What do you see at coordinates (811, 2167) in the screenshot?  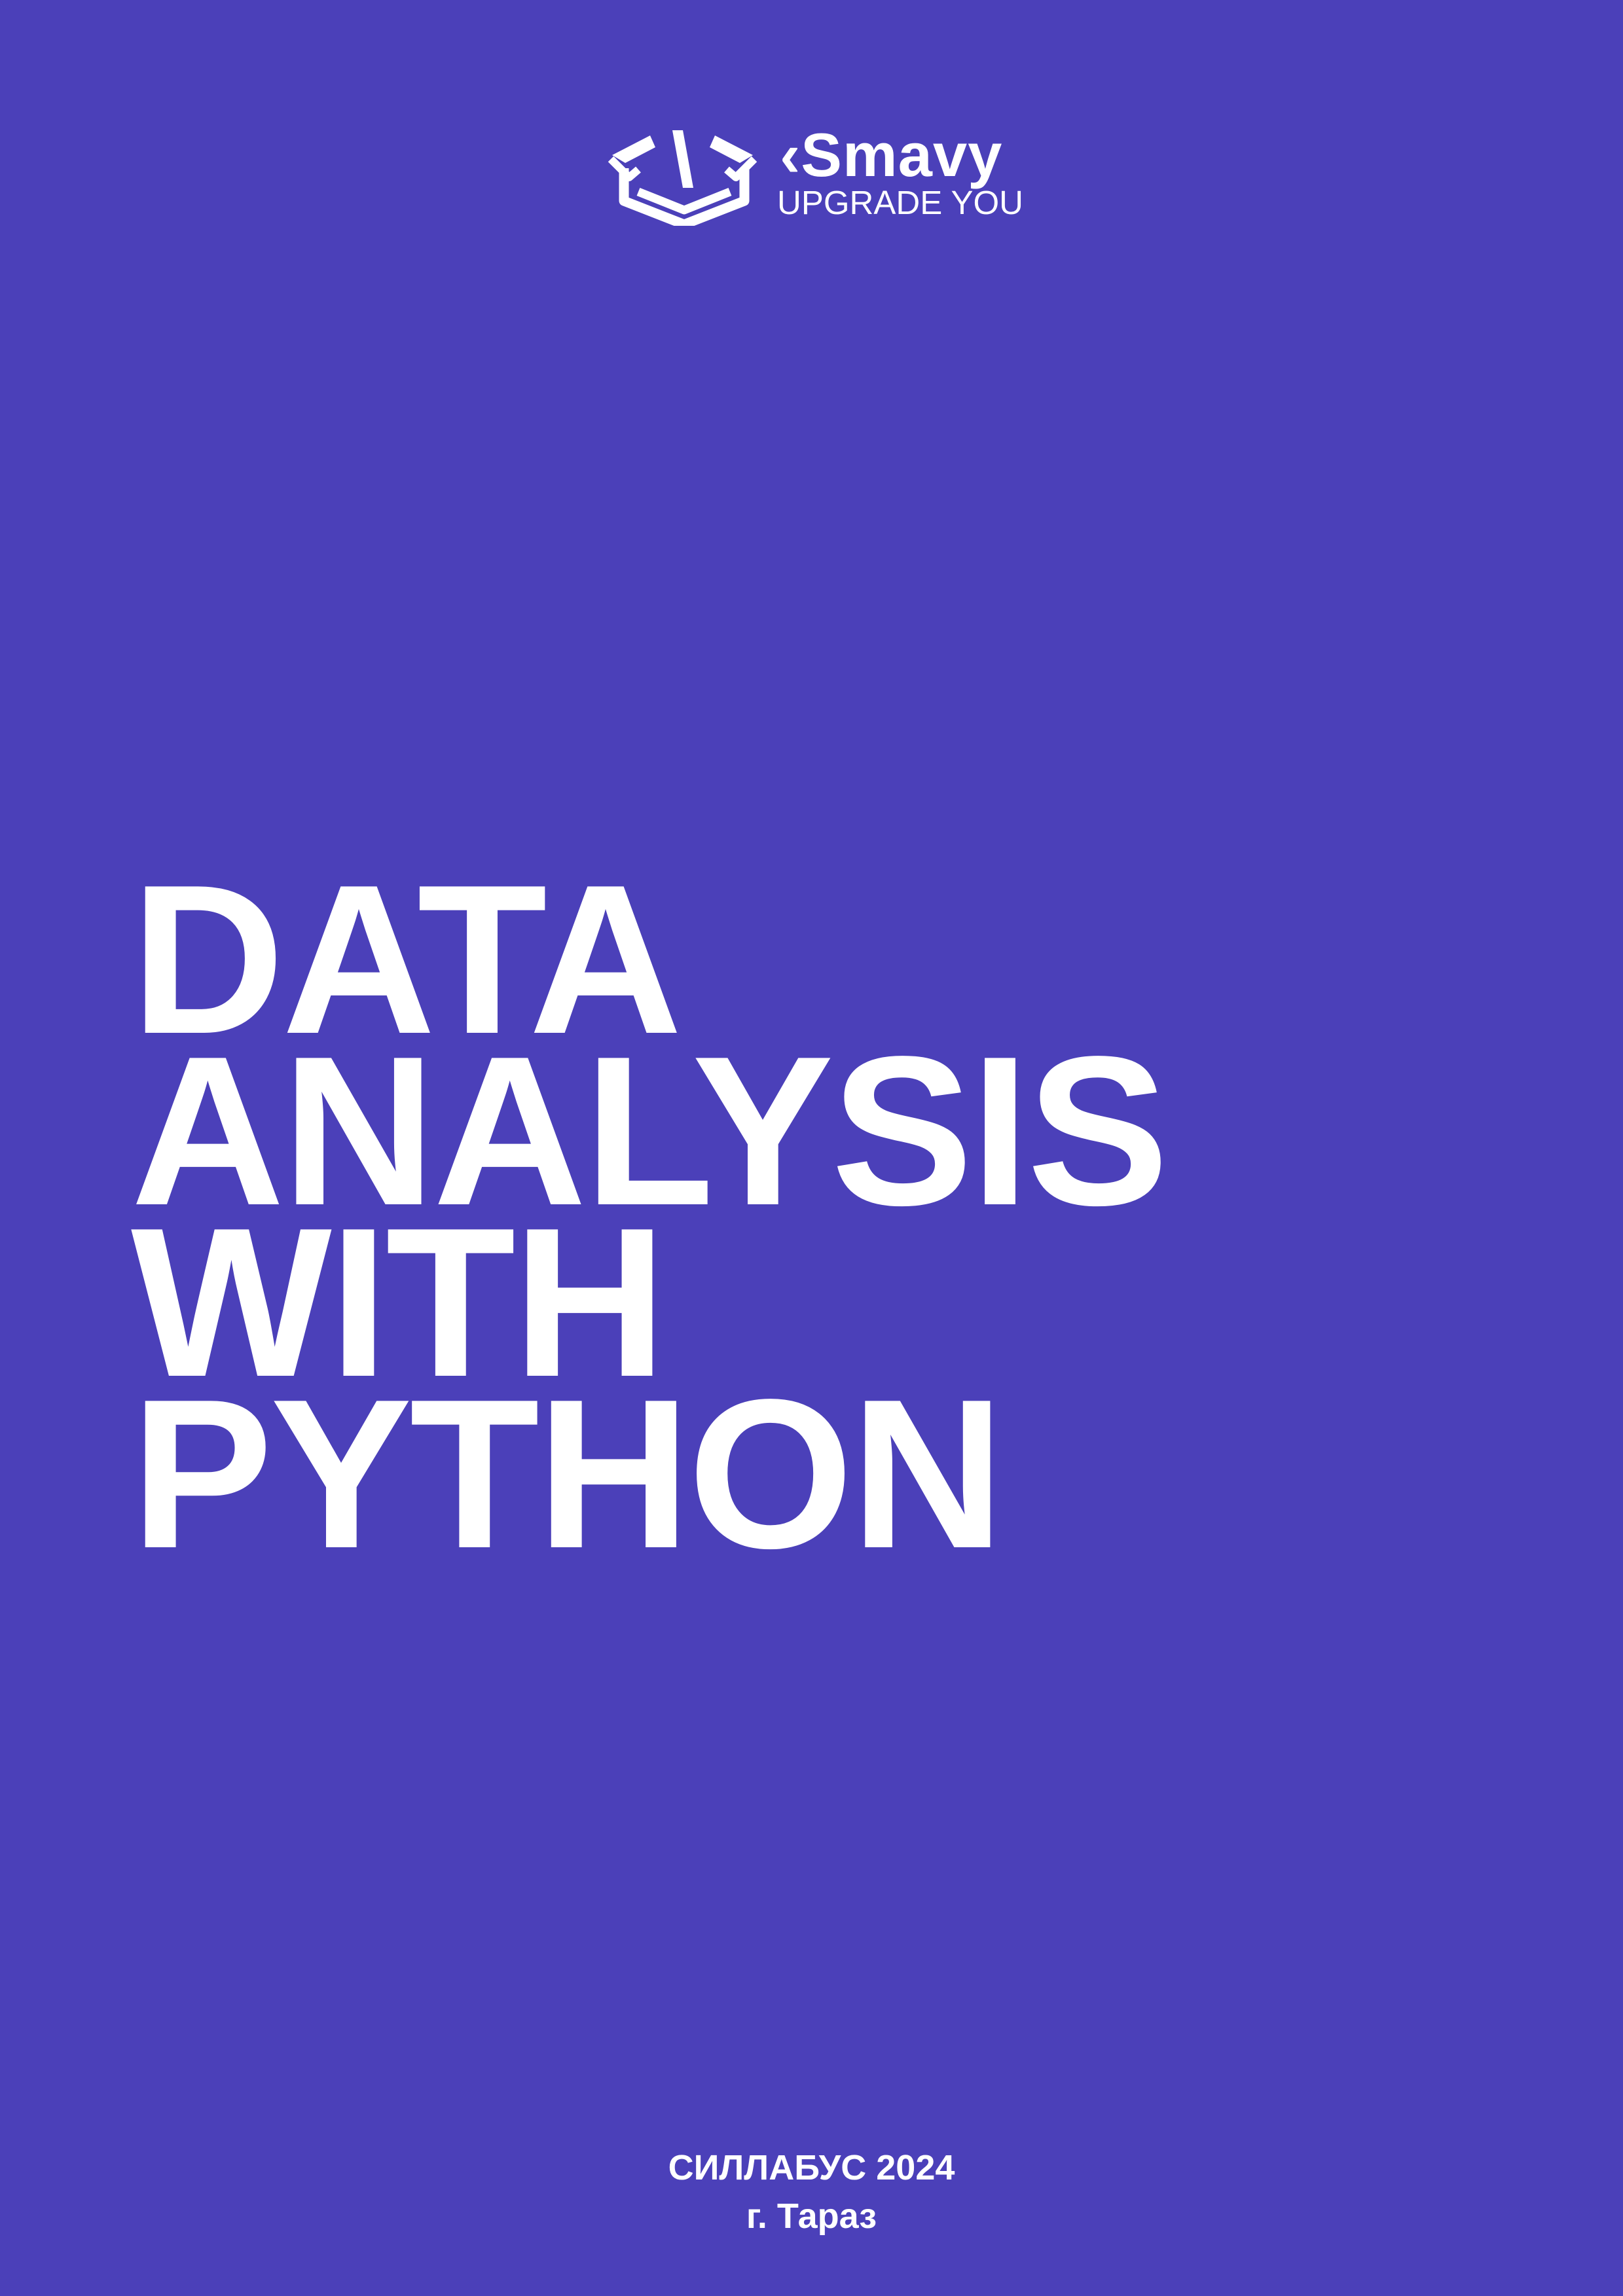 I see `syllabus-year: СИЛЛАБУС 2024` at bounding box center [811, 2167].